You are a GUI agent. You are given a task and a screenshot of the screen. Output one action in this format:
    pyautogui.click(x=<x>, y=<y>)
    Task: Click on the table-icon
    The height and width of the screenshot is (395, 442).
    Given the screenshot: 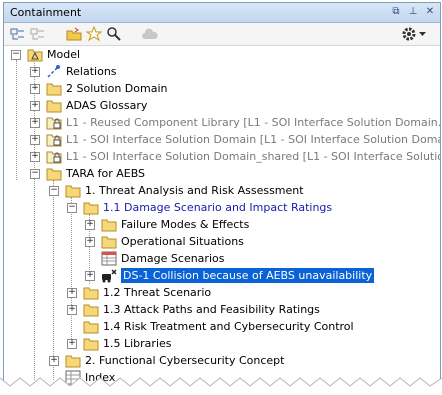 What is the action you would take?
    pyautogui.click(x=109, y=258)
    